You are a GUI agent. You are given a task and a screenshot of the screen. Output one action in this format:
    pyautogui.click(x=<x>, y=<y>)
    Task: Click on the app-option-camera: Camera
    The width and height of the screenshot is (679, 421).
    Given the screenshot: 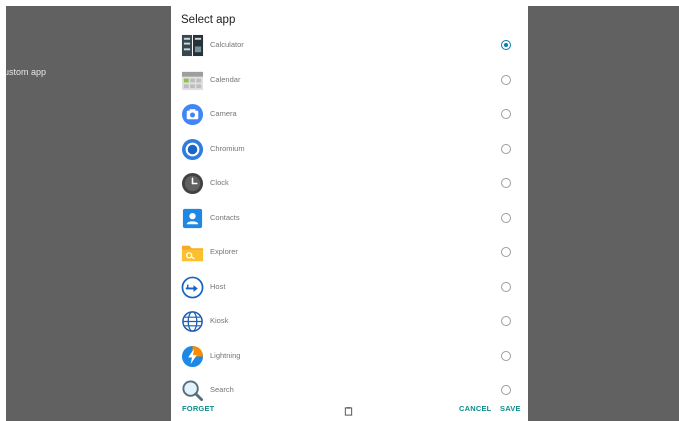 What is the action you would take?
    pyautogui.click(x=349, y=115)
    